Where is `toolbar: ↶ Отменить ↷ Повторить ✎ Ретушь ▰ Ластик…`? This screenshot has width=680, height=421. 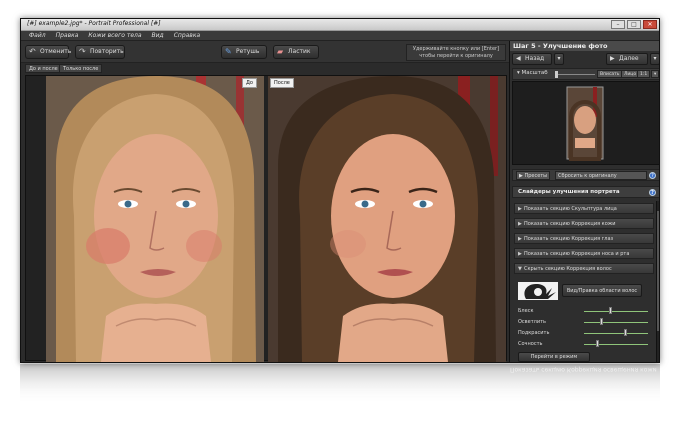
toolbar: ↶ Отменить ↷ Повторить ✎ Ретушь ▰ Ластик… is located at coordinates (265, 52).